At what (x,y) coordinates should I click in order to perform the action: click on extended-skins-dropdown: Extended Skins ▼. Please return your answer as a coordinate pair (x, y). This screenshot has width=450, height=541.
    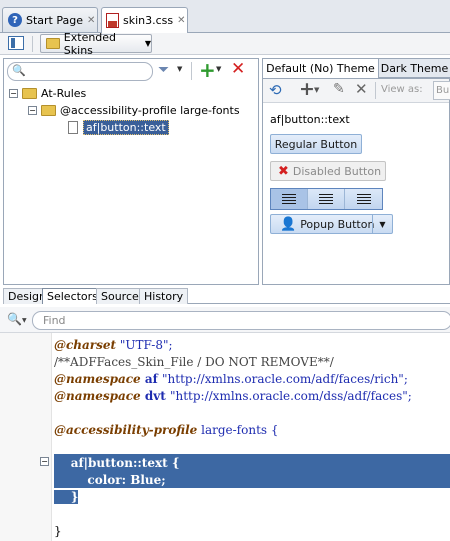
    Looking at the image, I should click on (96, 44).